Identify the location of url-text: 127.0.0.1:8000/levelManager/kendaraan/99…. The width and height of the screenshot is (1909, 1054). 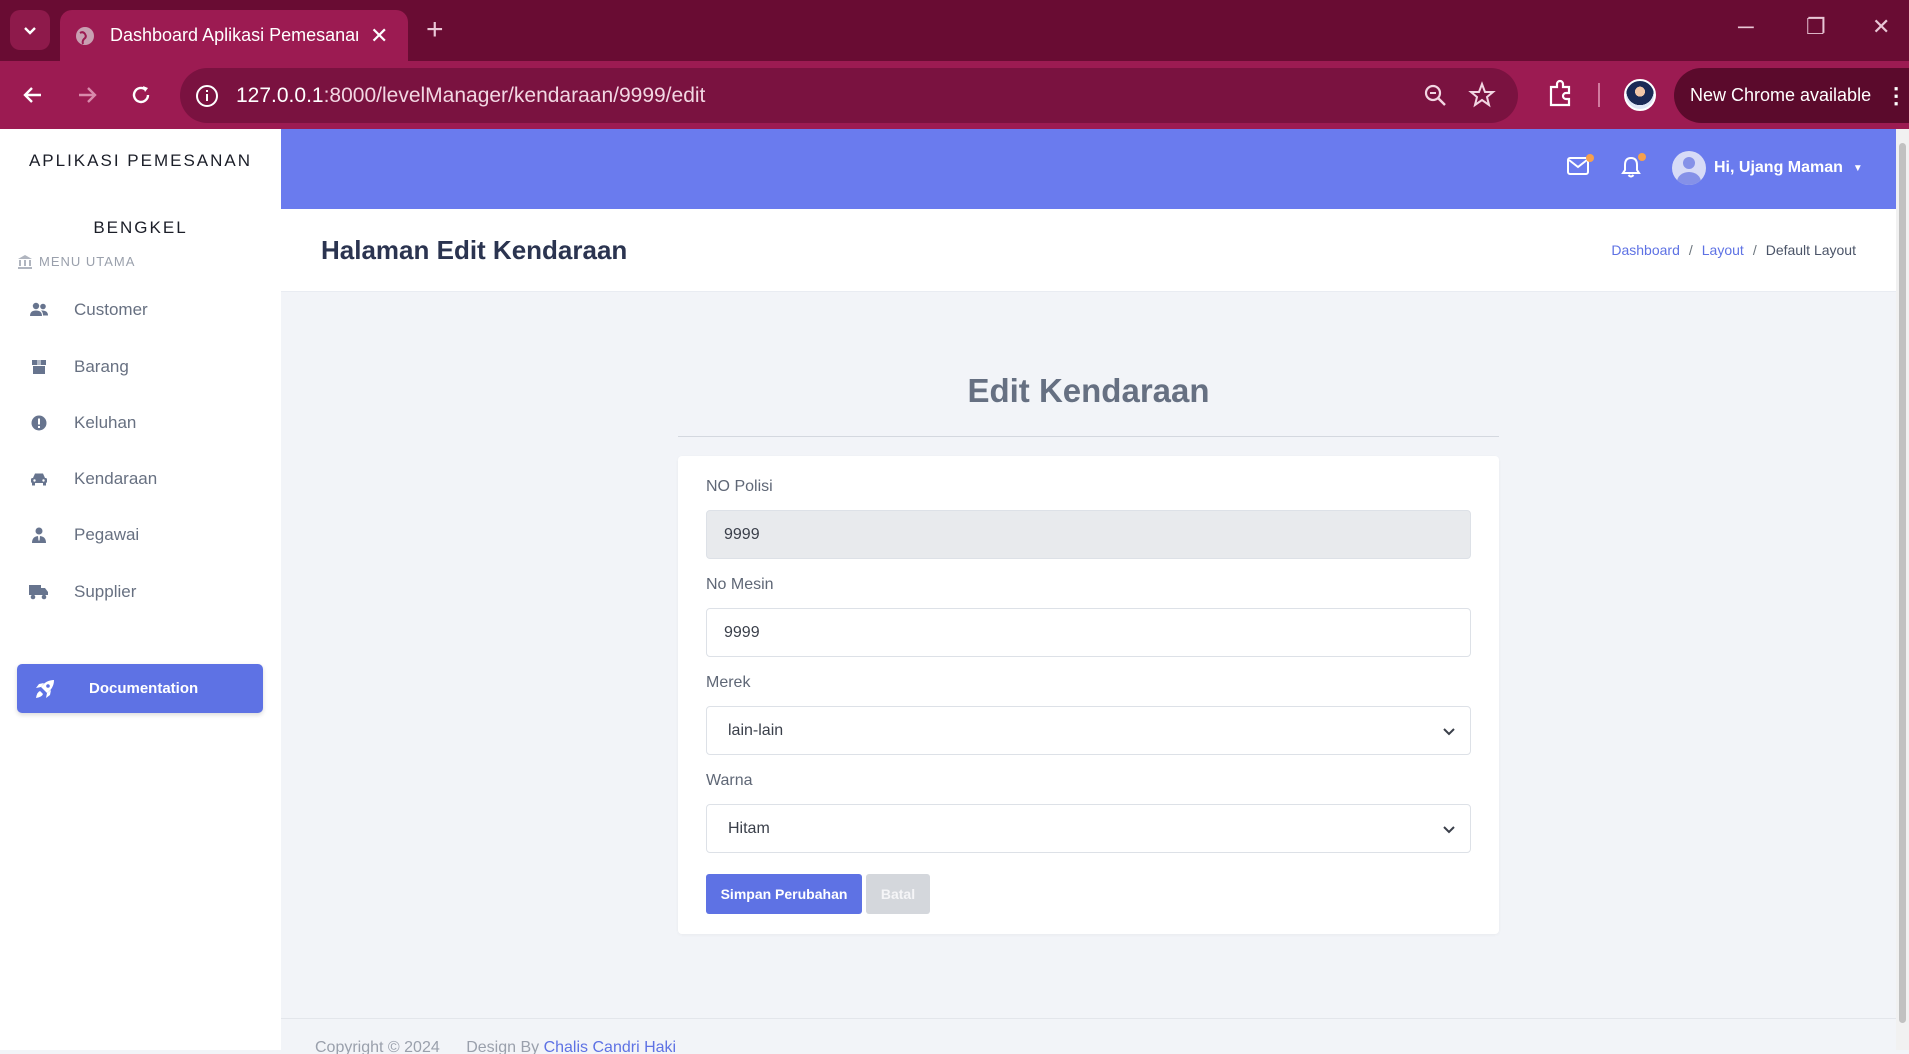
(471, 95).